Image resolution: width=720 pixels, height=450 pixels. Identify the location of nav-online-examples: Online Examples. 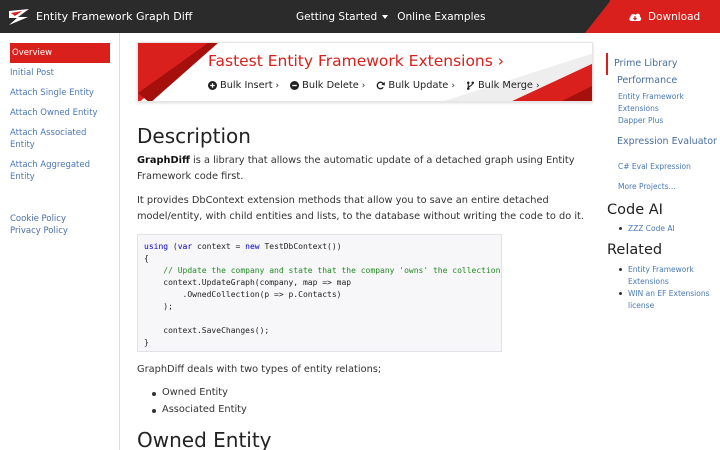
(441, 17).